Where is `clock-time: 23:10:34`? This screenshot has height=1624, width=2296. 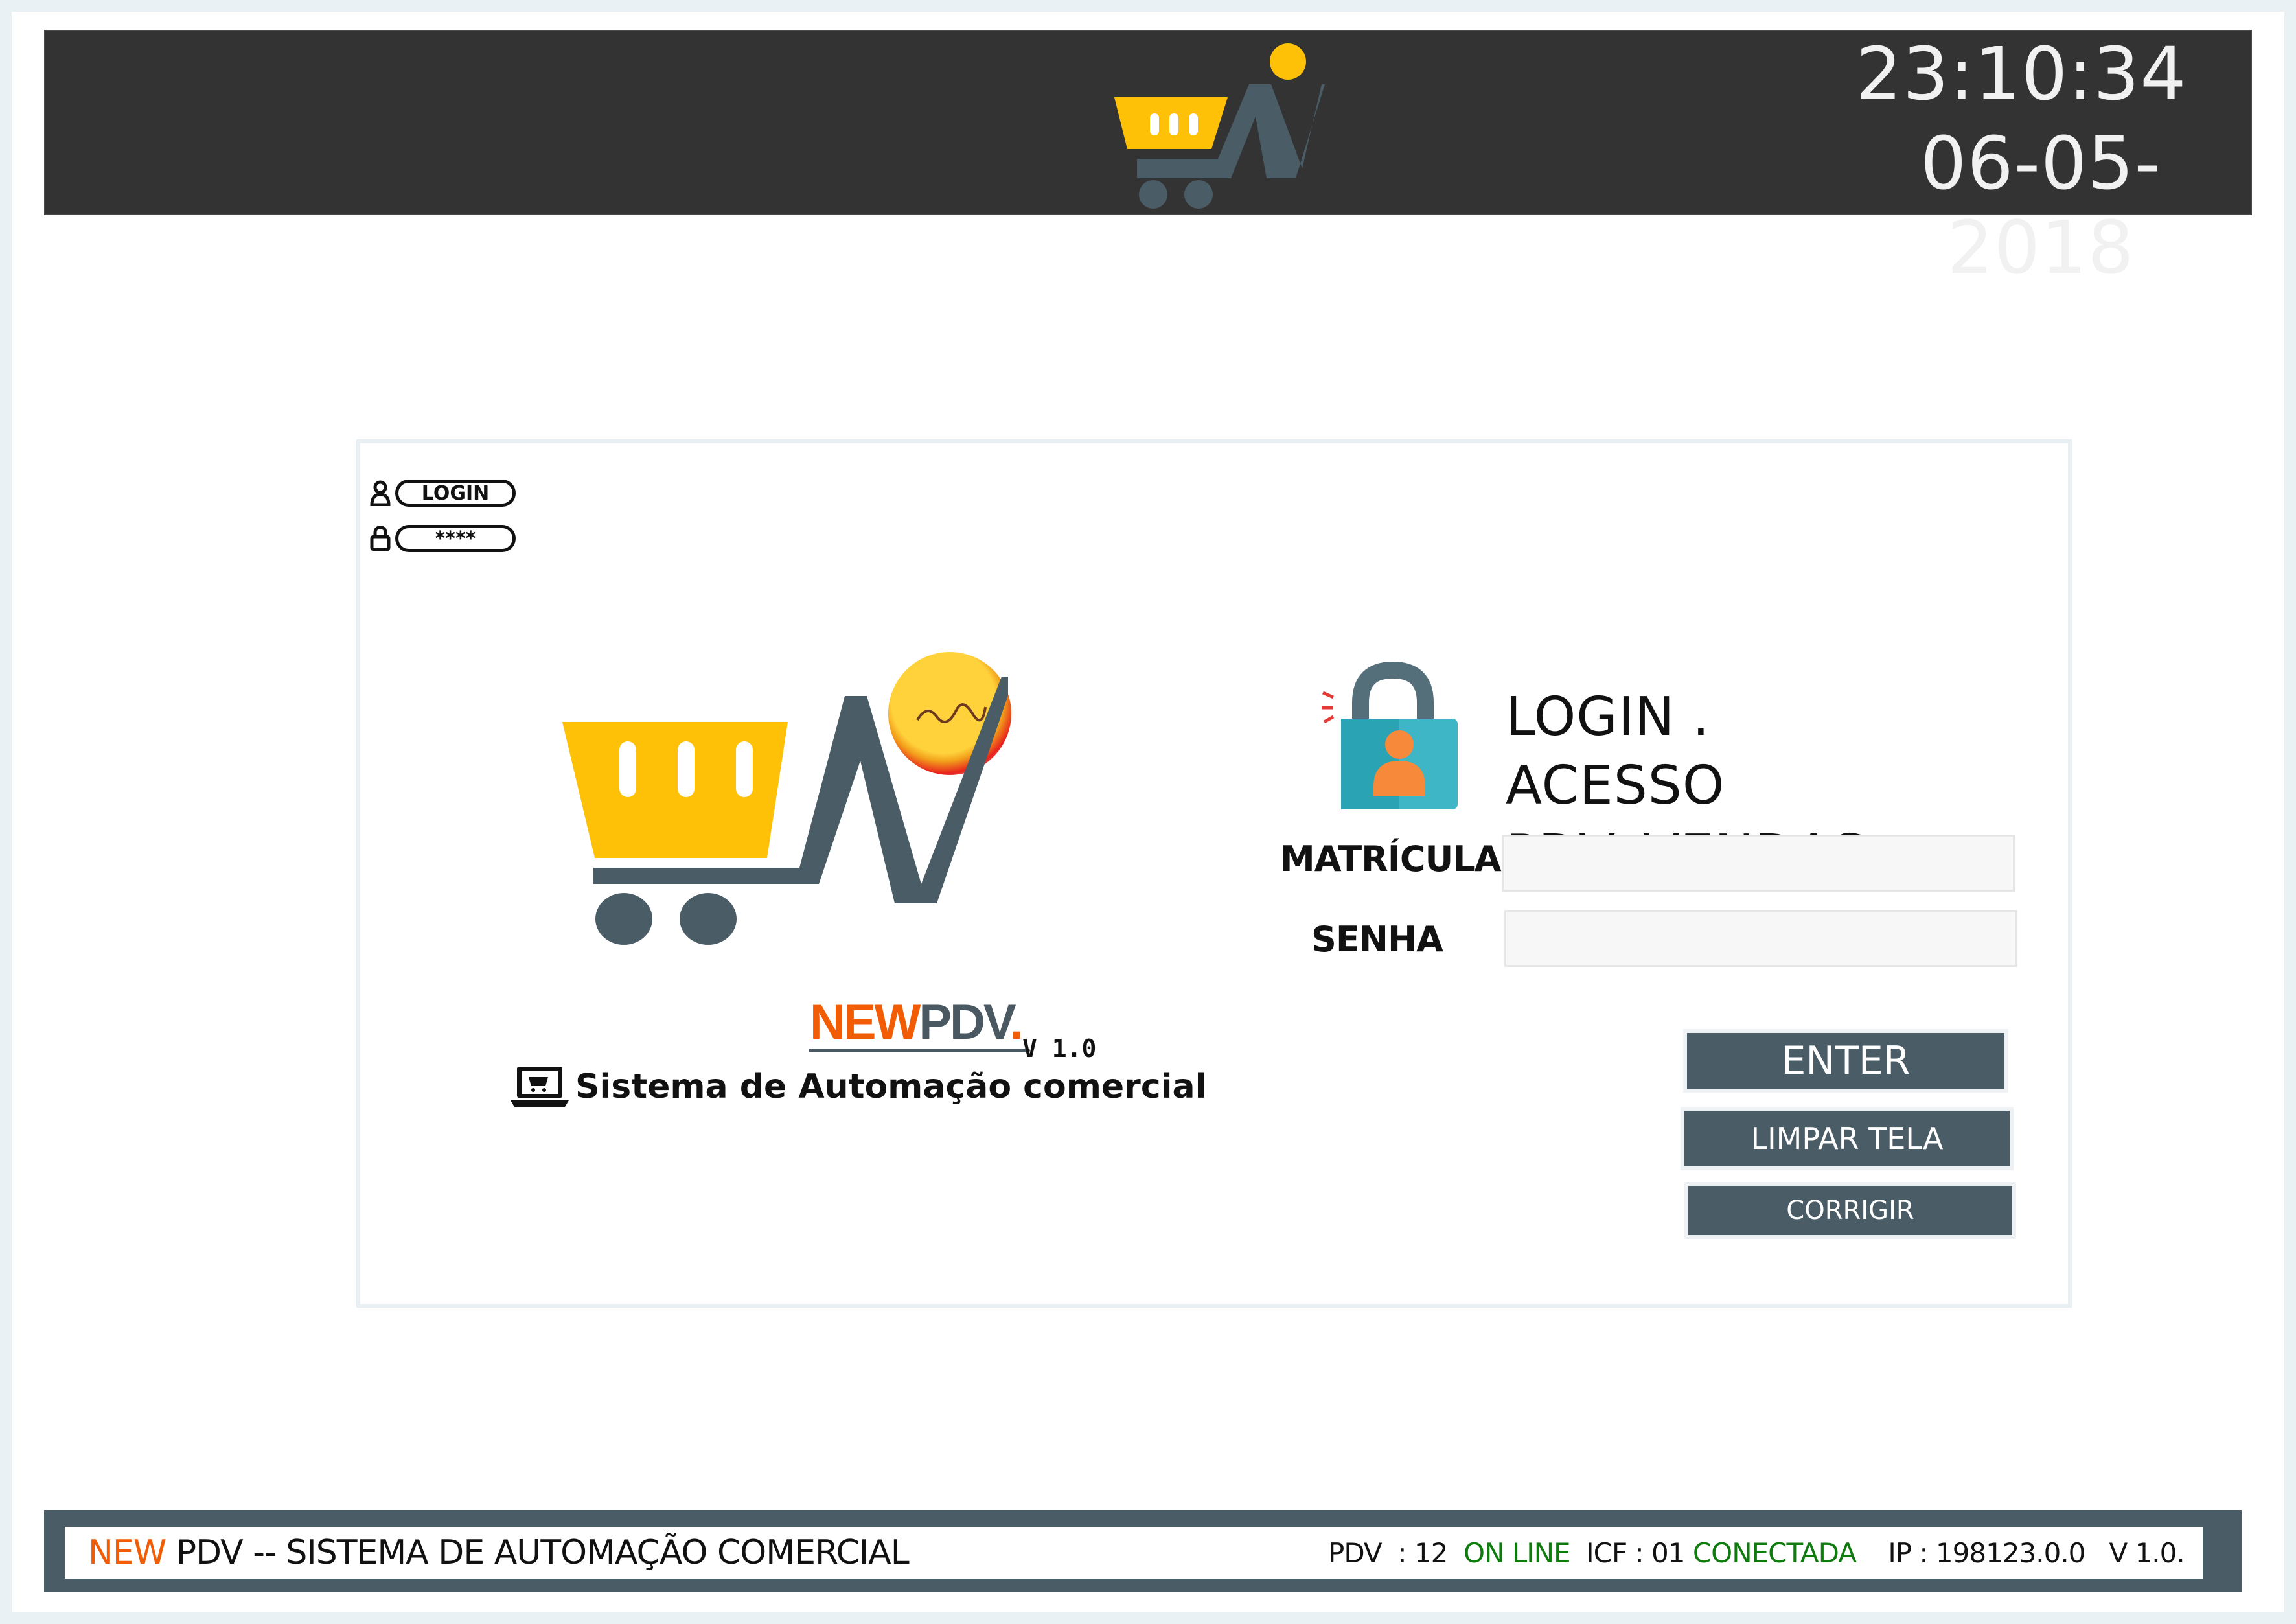
clock-time: 23:10:34 is located at coordinates (2021, 74).